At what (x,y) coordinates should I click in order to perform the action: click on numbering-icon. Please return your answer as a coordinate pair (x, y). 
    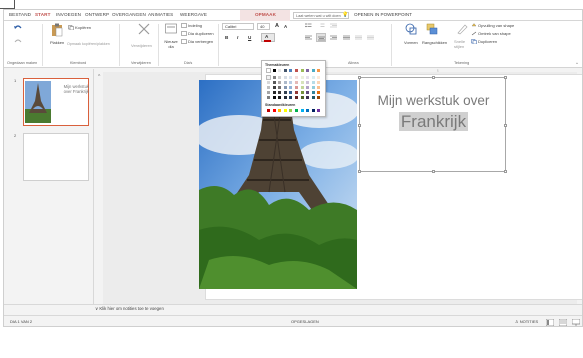
    Looking at the image, I should click on (321, 25).